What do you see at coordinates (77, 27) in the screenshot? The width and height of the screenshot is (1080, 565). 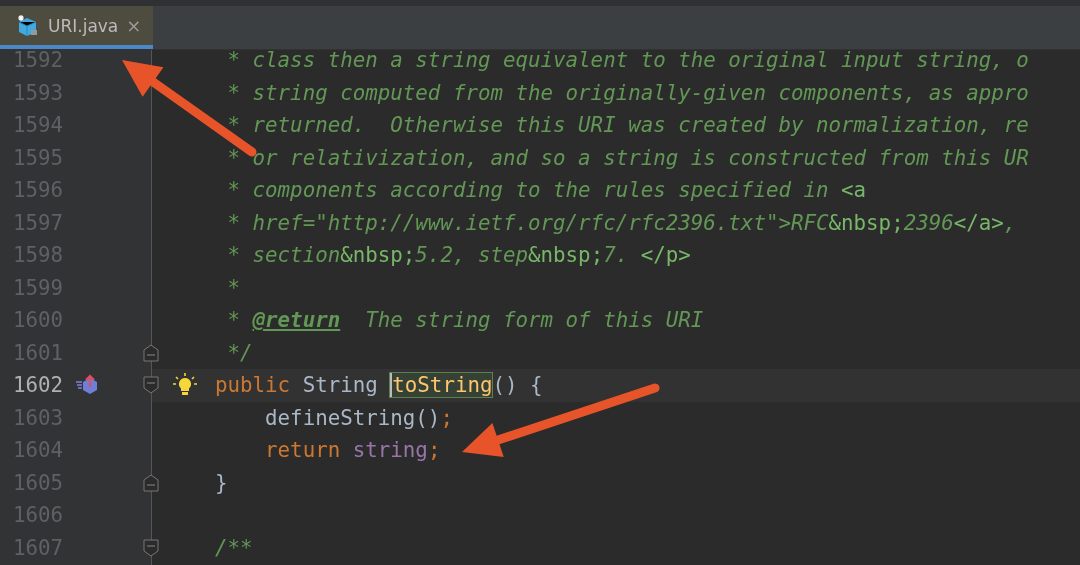 I see `file-tab: URI.java ×` at bounding box center [77, 27].